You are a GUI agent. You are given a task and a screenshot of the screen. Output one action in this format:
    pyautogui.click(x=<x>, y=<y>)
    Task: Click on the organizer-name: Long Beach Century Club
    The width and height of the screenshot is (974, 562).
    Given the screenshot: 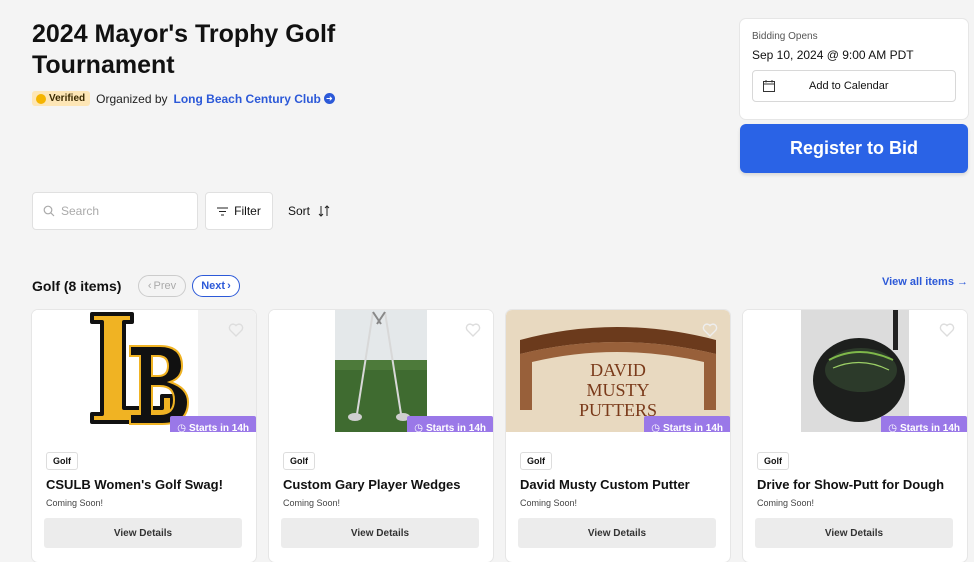 What is the action you would take?
    pyautogui.click(x=247, y=98)
    